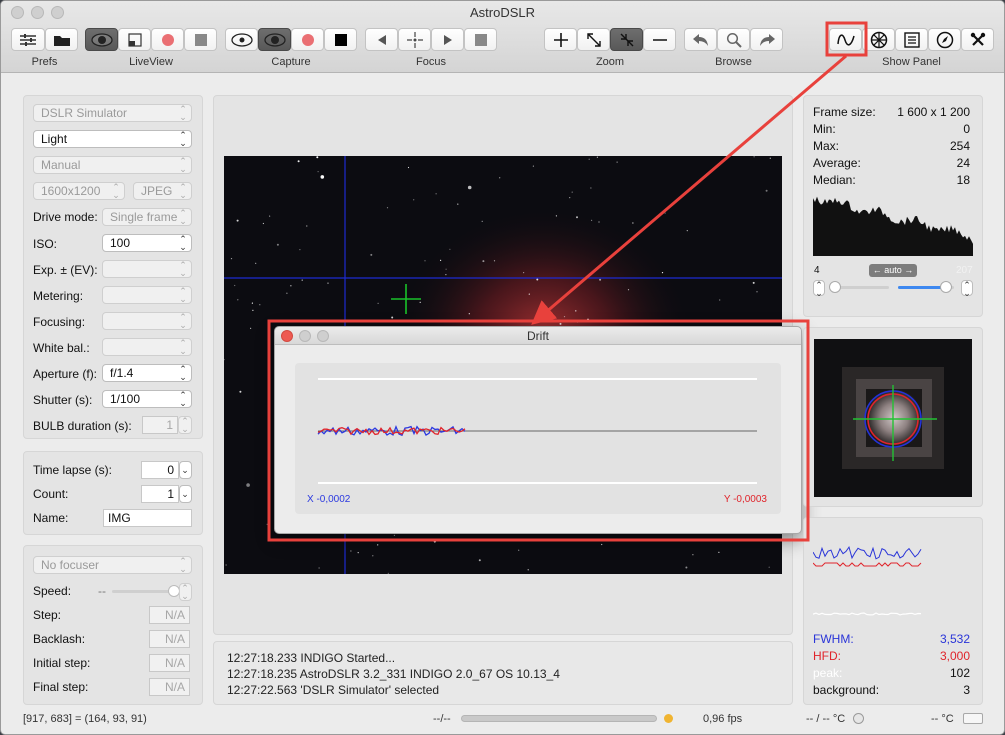 The image size is (1005, 735). What do you see at coordinates (169, 639) in the screenshot?
I see `backlash-input: N/A` at bounding box center [169, 639].